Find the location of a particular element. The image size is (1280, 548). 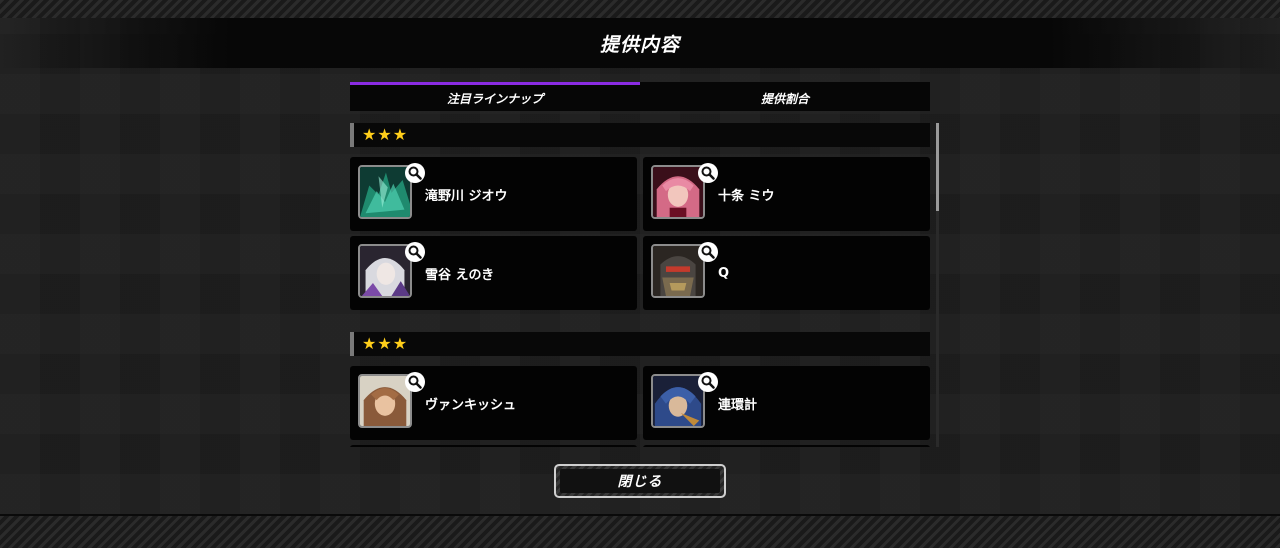

character-name: ヴァンキッシュ is located at coordinates (471, 405).